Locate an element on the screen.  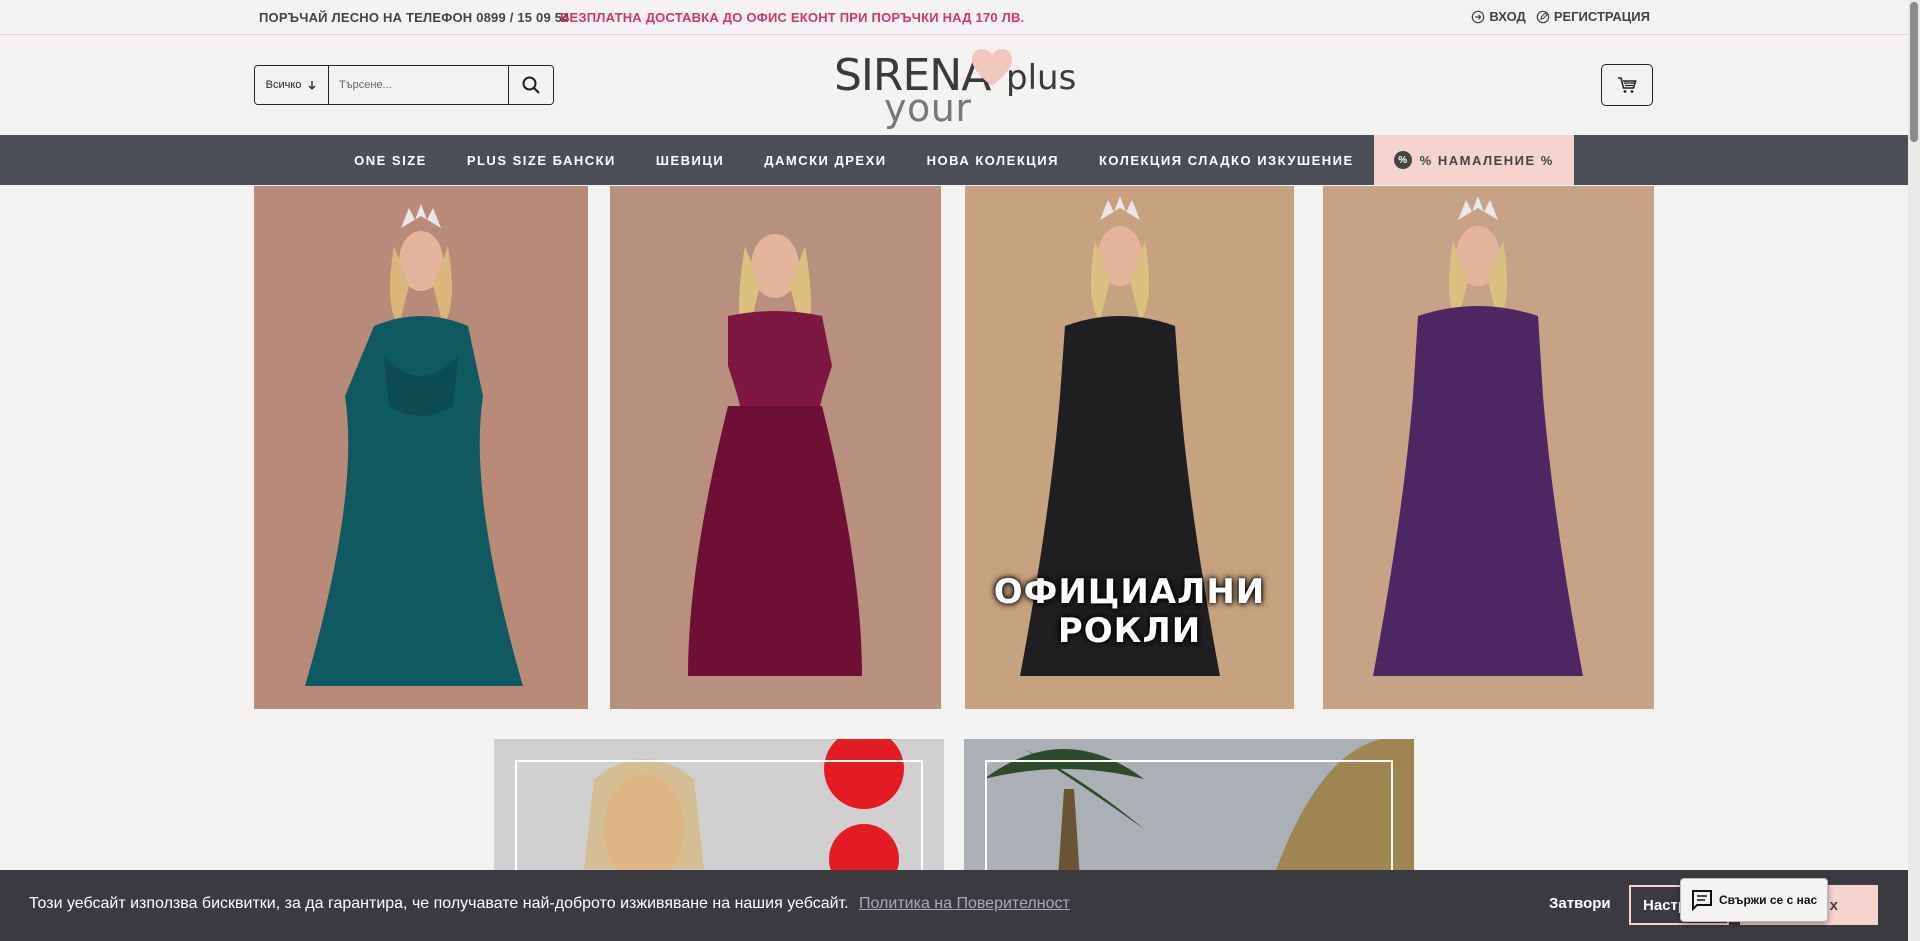
arrow-down-icon is located at coordinates (312, 85).